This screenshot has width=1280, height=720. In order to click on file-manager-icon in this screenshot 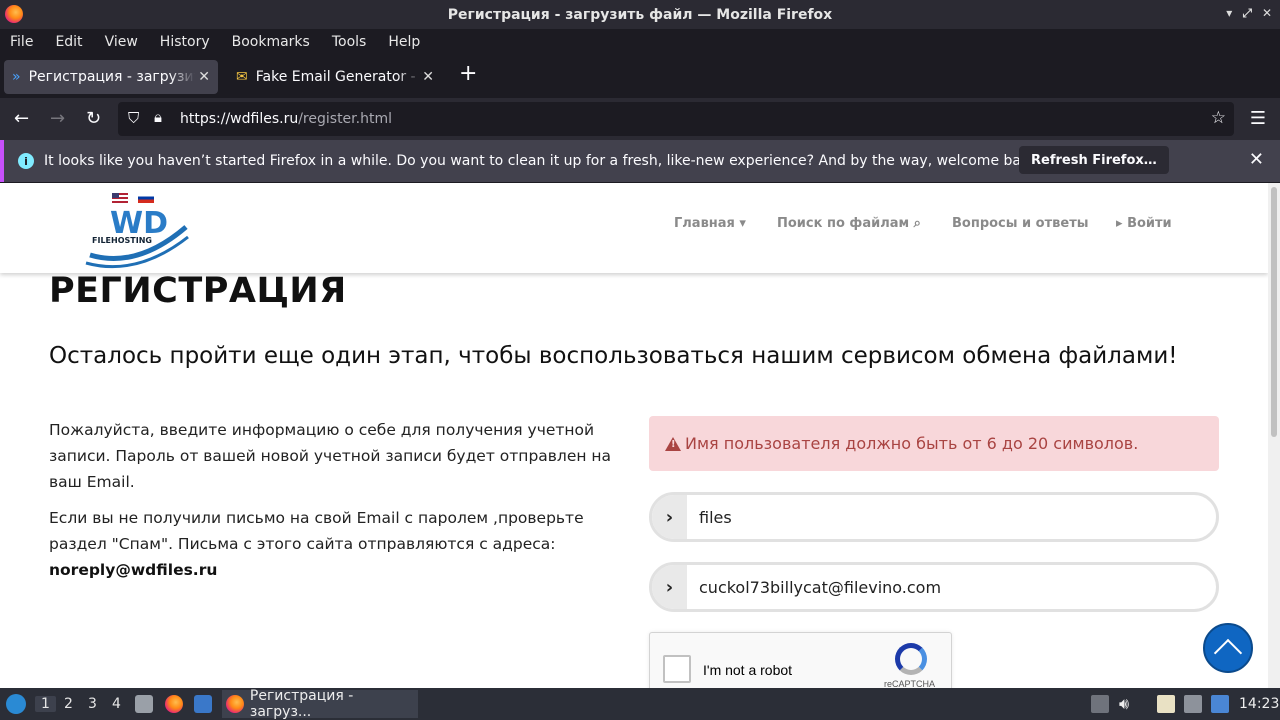, I will do `click(144, 704)`.